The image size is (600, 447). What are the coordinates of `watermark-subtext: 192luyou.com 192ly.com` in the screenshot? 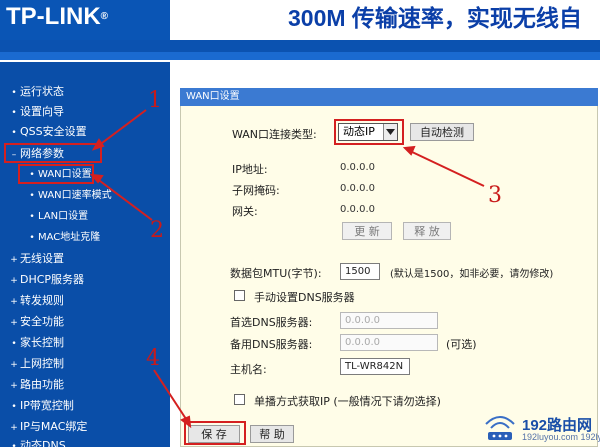 It's located at (561, 437).